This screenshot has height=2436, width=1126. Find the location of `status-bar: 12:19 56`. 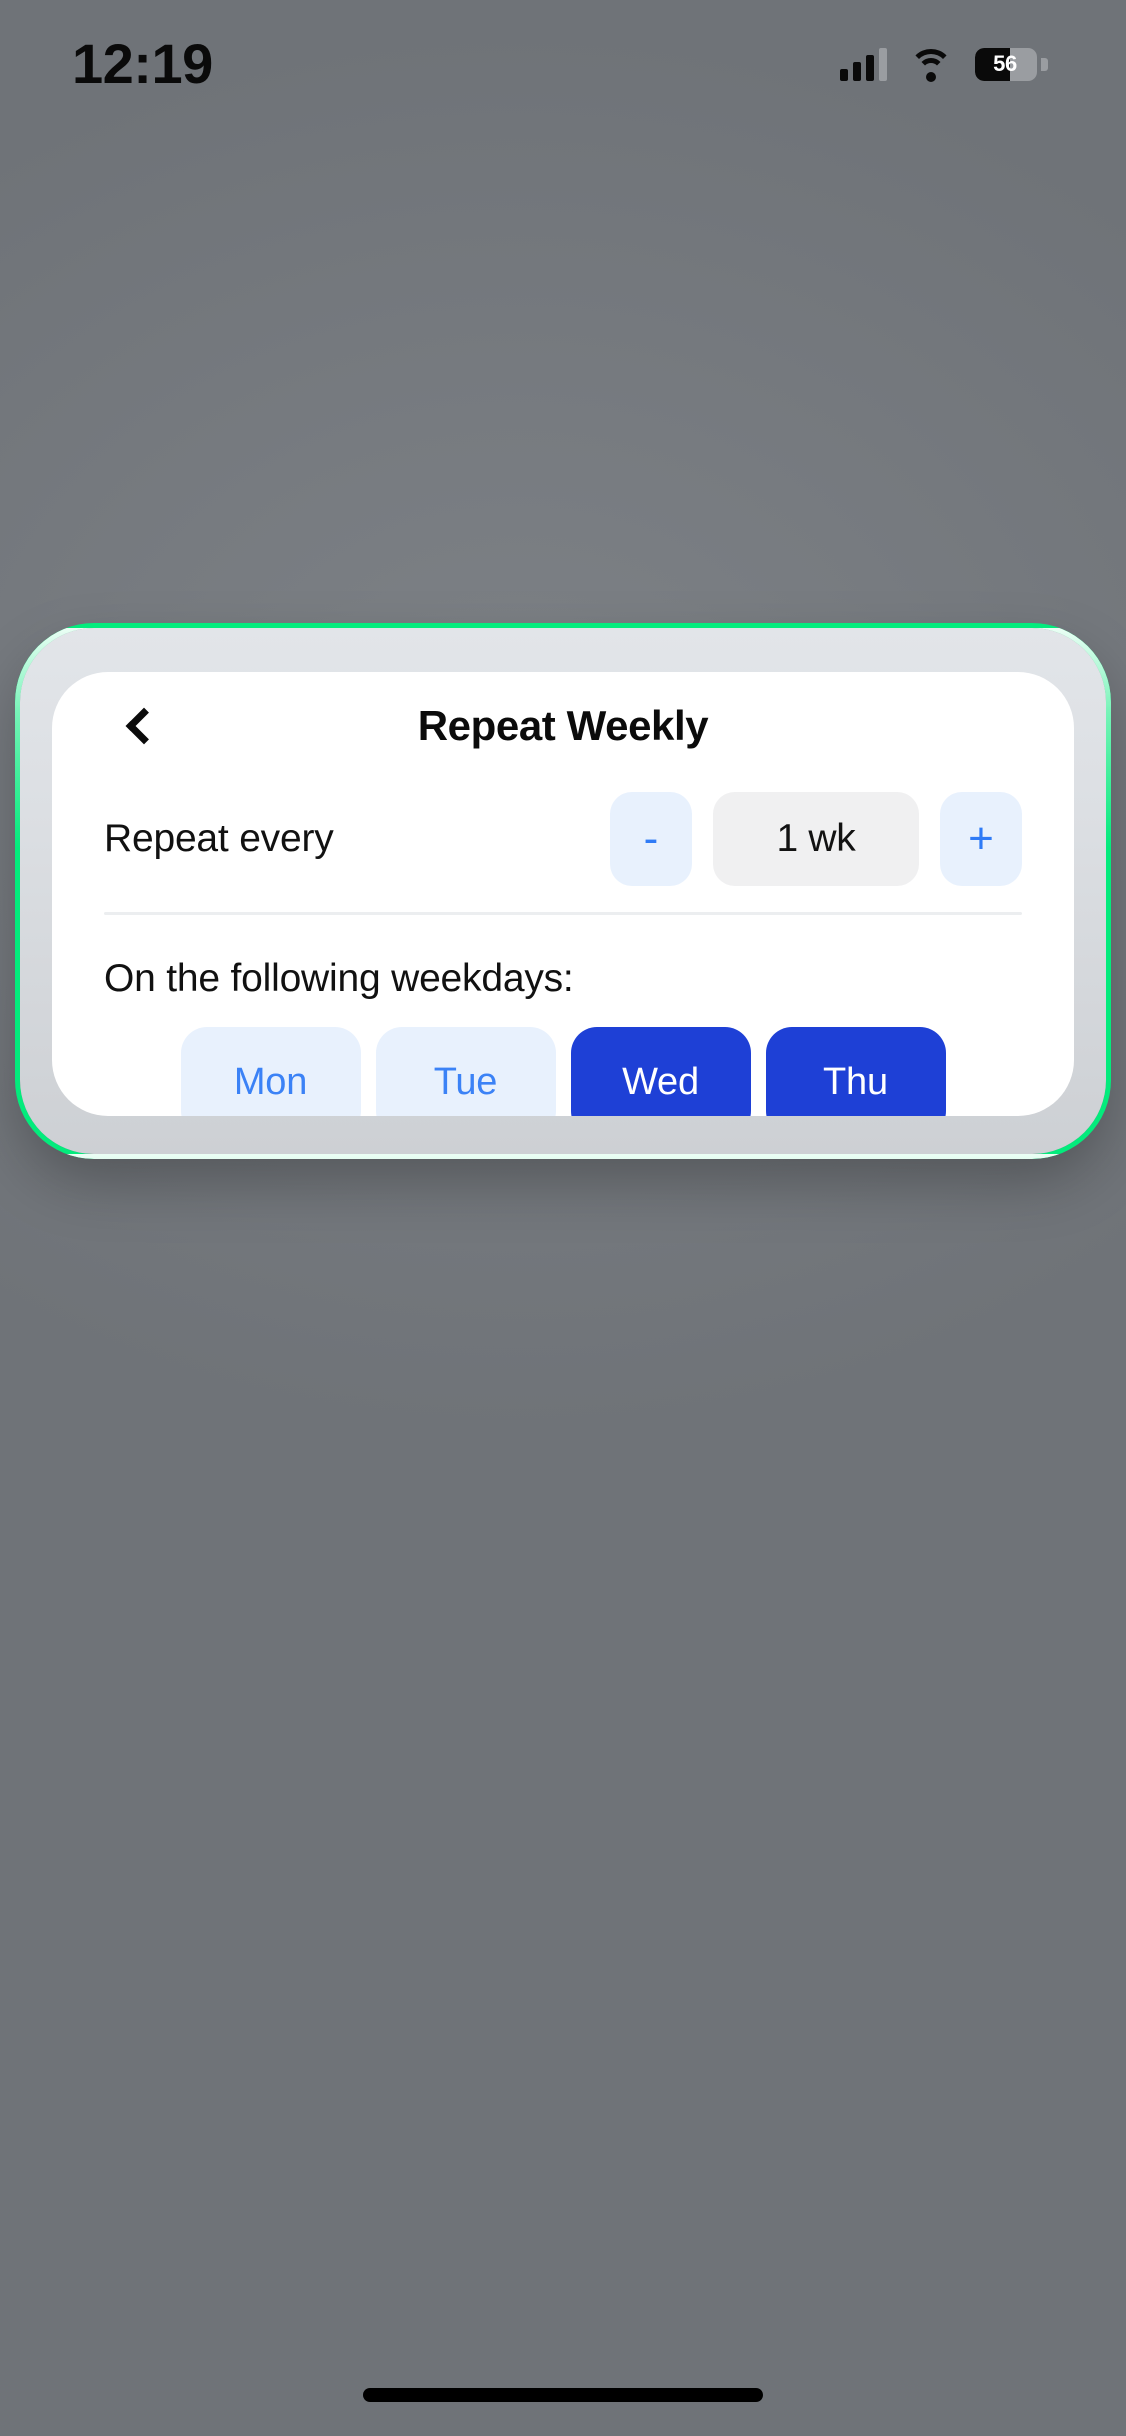

status-bar: 12:19 56 is located at coordinates (563, 60).